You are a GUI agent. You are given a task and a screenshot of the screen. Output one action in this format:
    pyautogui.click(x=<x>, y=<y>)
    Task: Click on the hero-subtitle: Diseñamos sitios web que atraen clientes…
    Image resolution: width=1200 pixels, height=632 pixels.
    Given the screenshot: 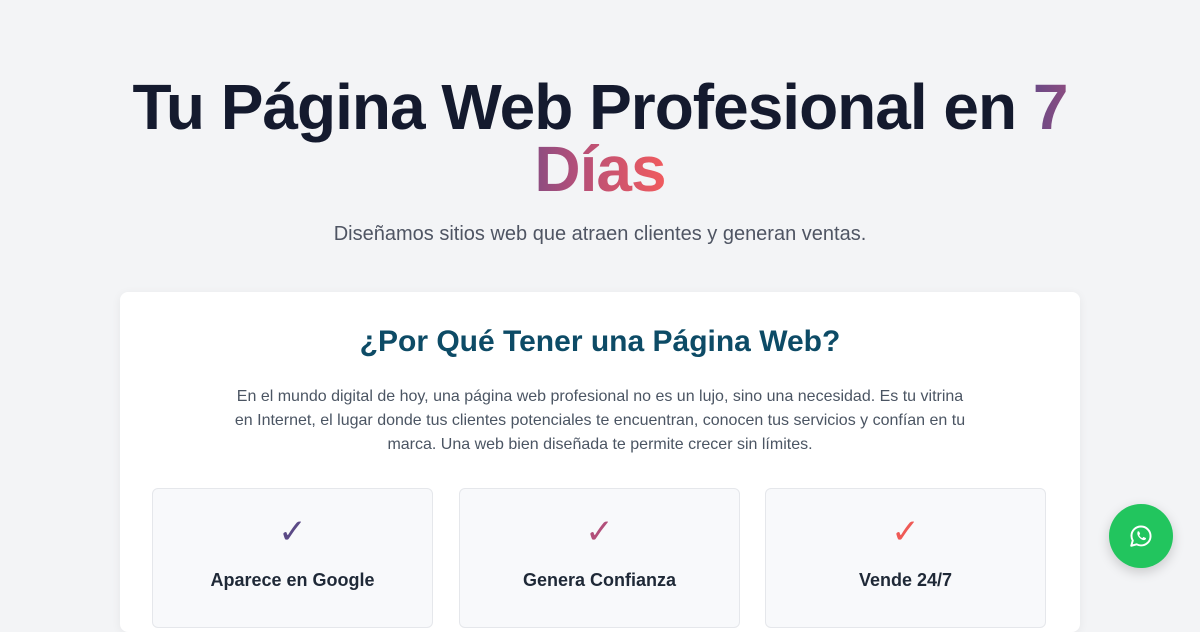 What is the action you would take?
    pyautogui.click(x=600, y=234)
    